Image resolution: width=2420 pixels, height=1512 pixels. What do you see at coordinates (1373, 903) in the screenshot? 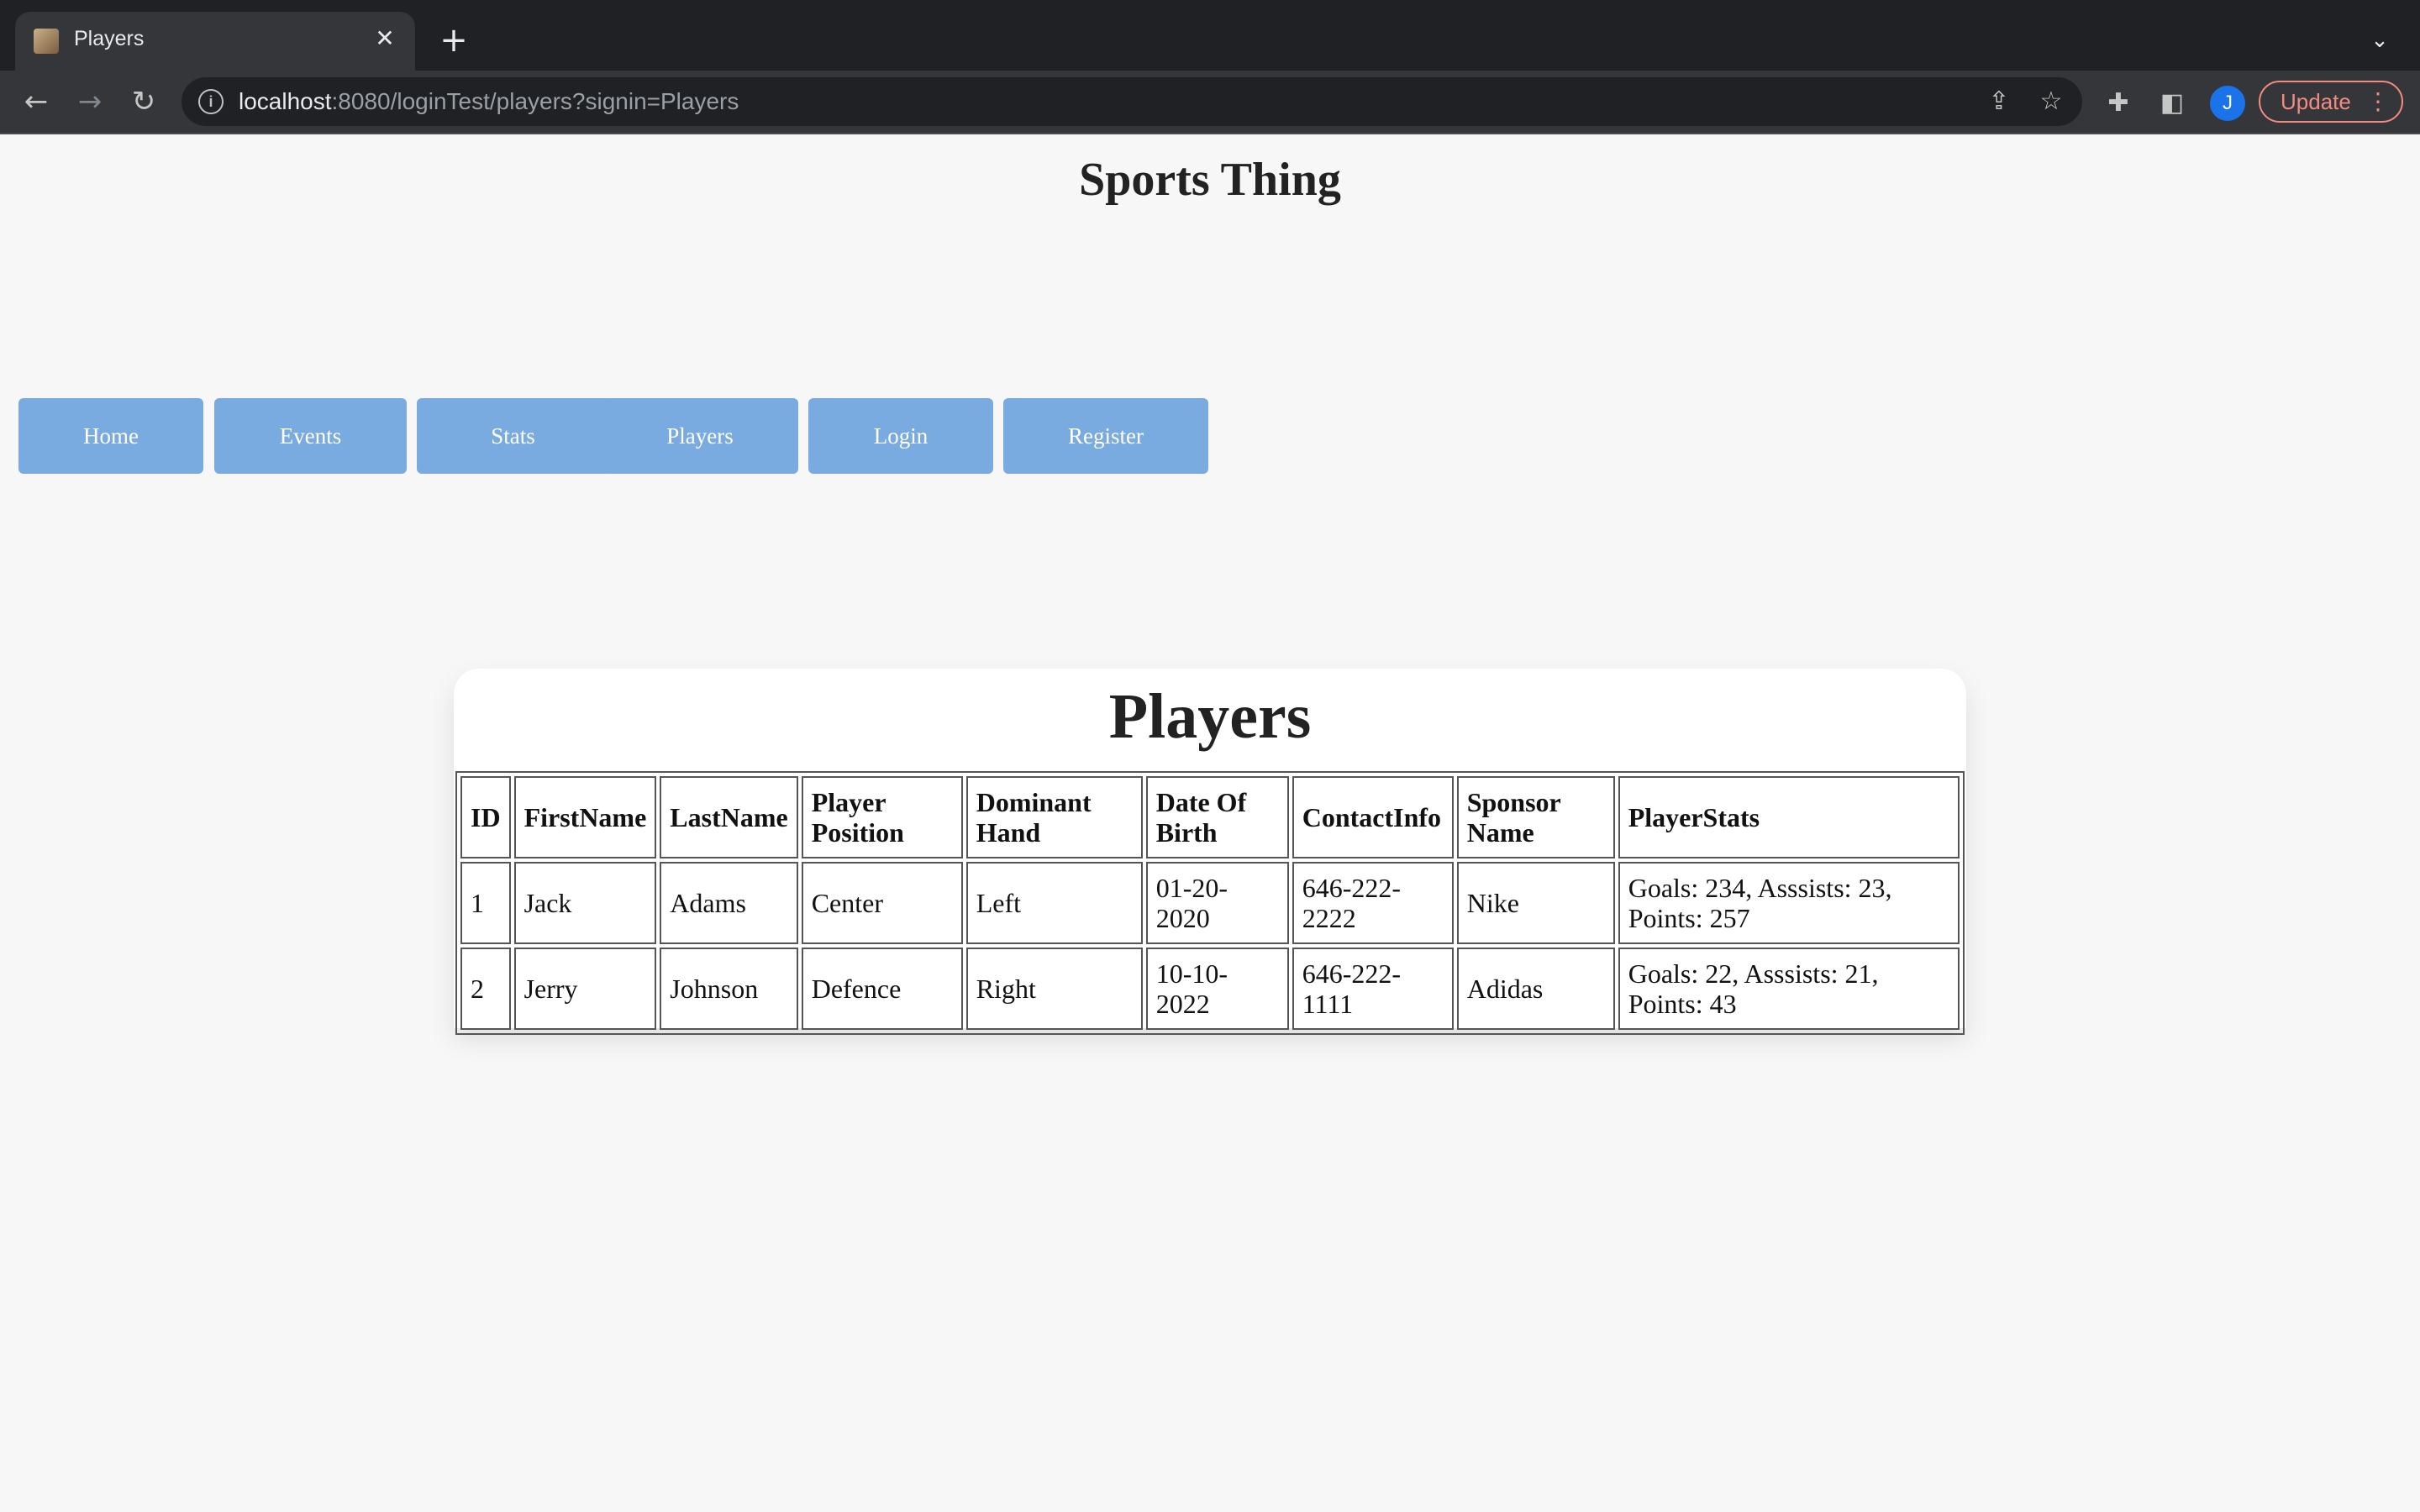
I see `table-cell: 646-222-2222` at bounding box center [1373, 903].